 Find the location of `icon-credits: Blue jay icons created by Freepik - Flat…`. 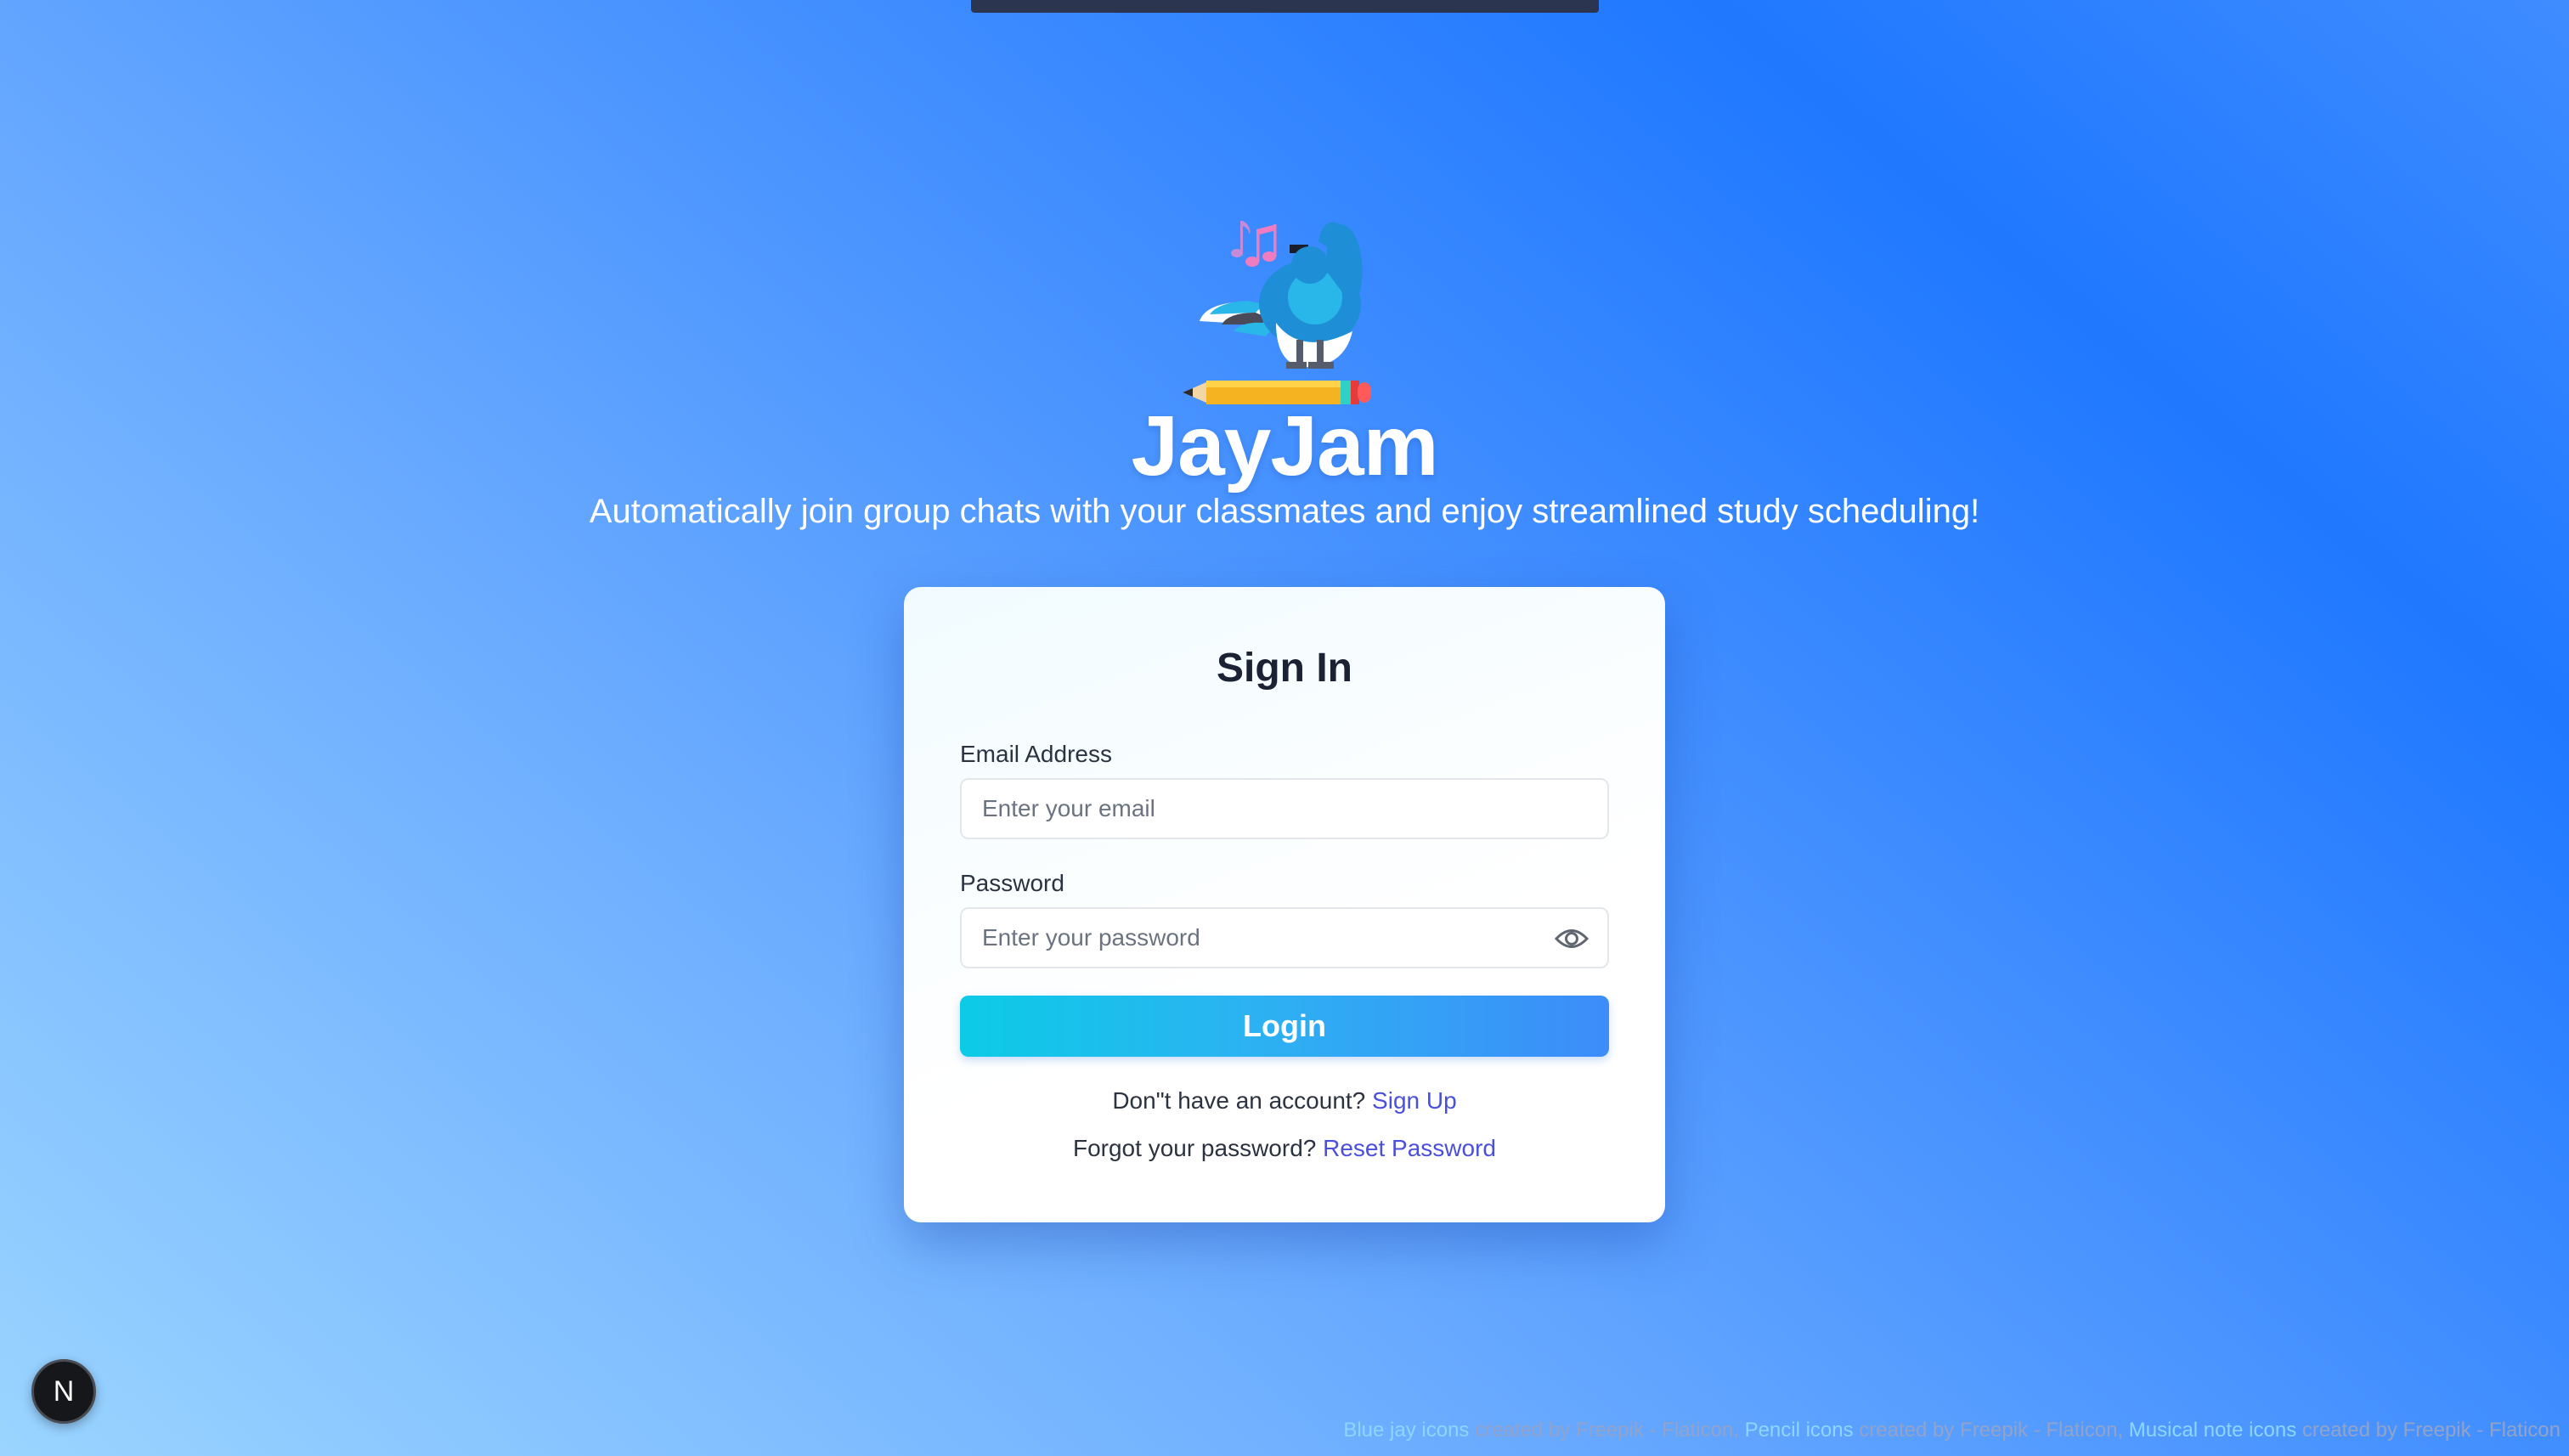

icon-credits: Blue jay icons created by Freepik - Flat… is located at coordinates (1952, 1431).